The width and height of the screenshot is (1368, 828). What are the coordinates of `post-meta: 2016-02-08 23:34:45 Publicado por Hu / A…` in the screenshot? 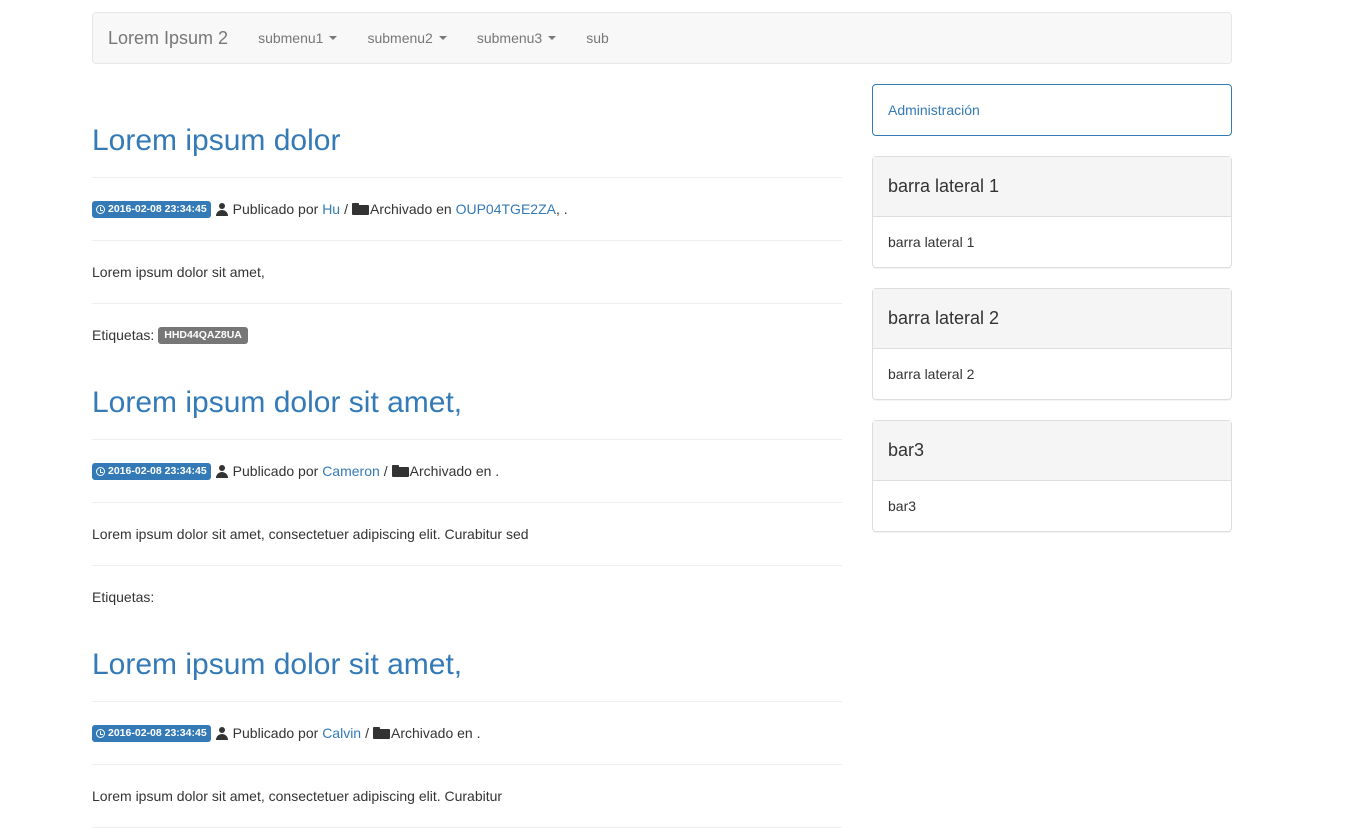 It's located at (467, 209).